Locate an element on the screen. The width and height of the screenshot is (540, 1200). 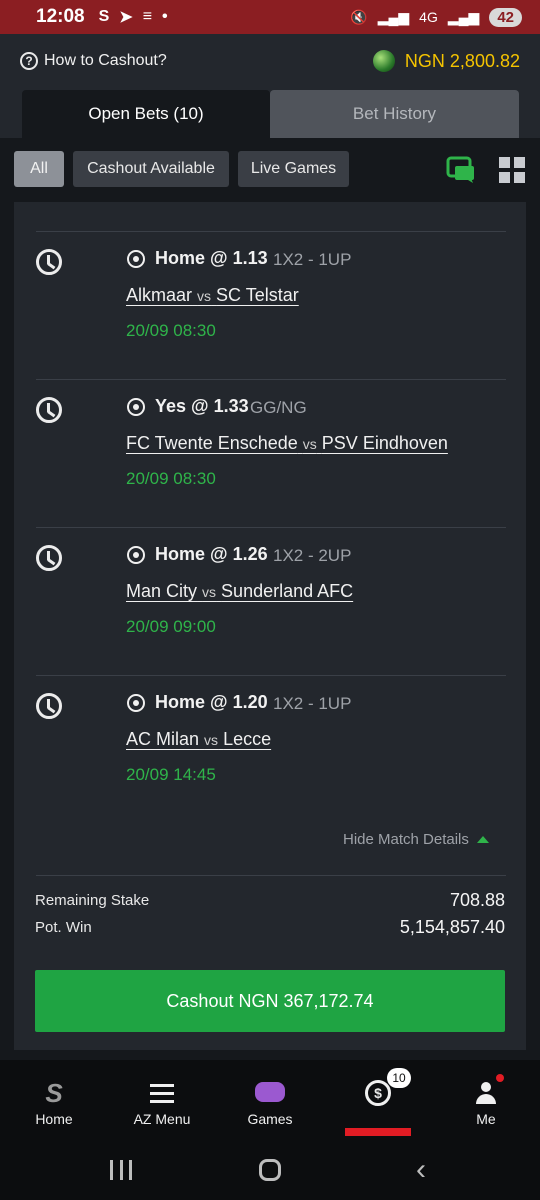
balance-display: NGN 2,800.82 is located at coordinates (446, 61).